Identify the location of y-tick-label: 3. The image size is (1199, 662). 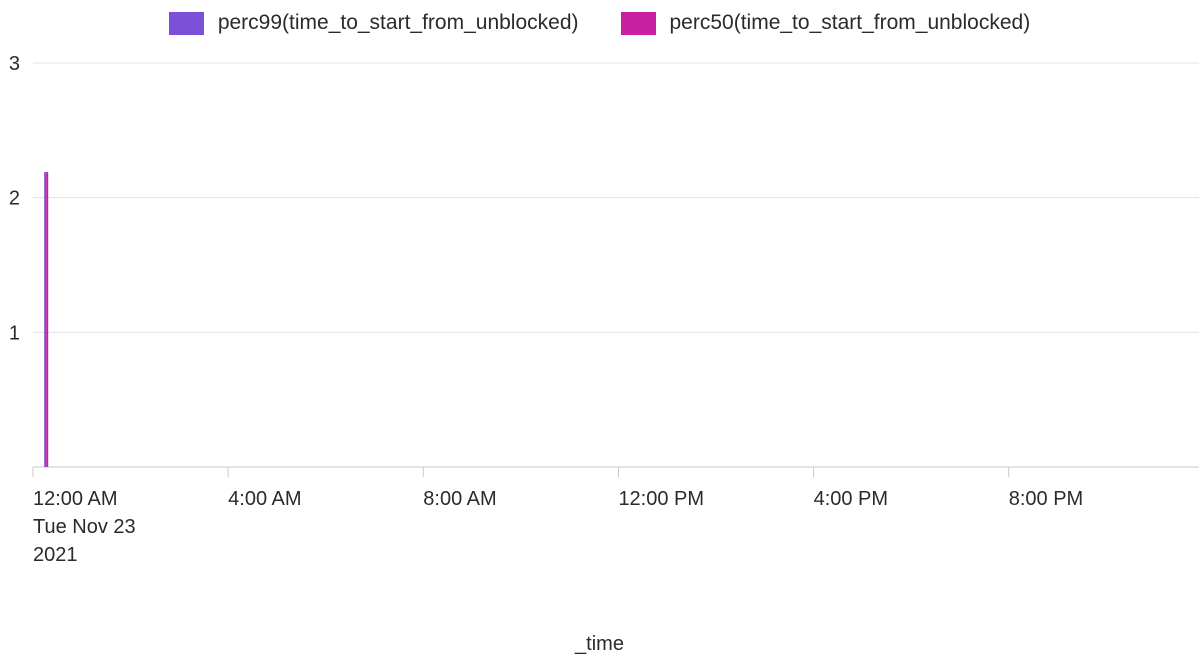
(14, 64).